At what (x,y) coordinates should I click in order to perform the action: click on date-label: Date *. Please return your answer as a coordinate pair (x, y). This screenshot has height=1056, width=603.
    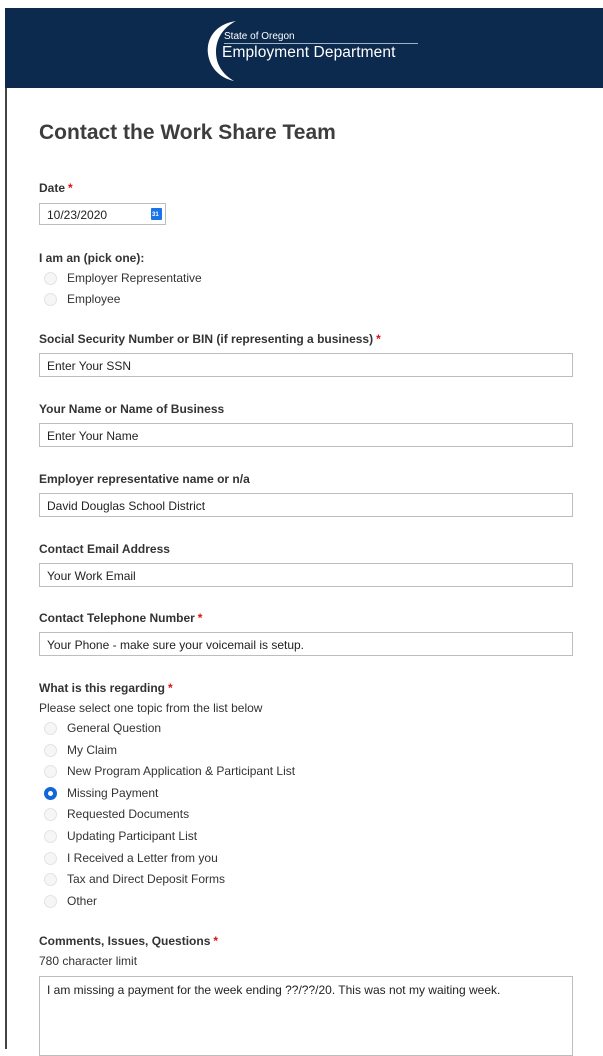
    Looking at the image, I should click on (56, 188).